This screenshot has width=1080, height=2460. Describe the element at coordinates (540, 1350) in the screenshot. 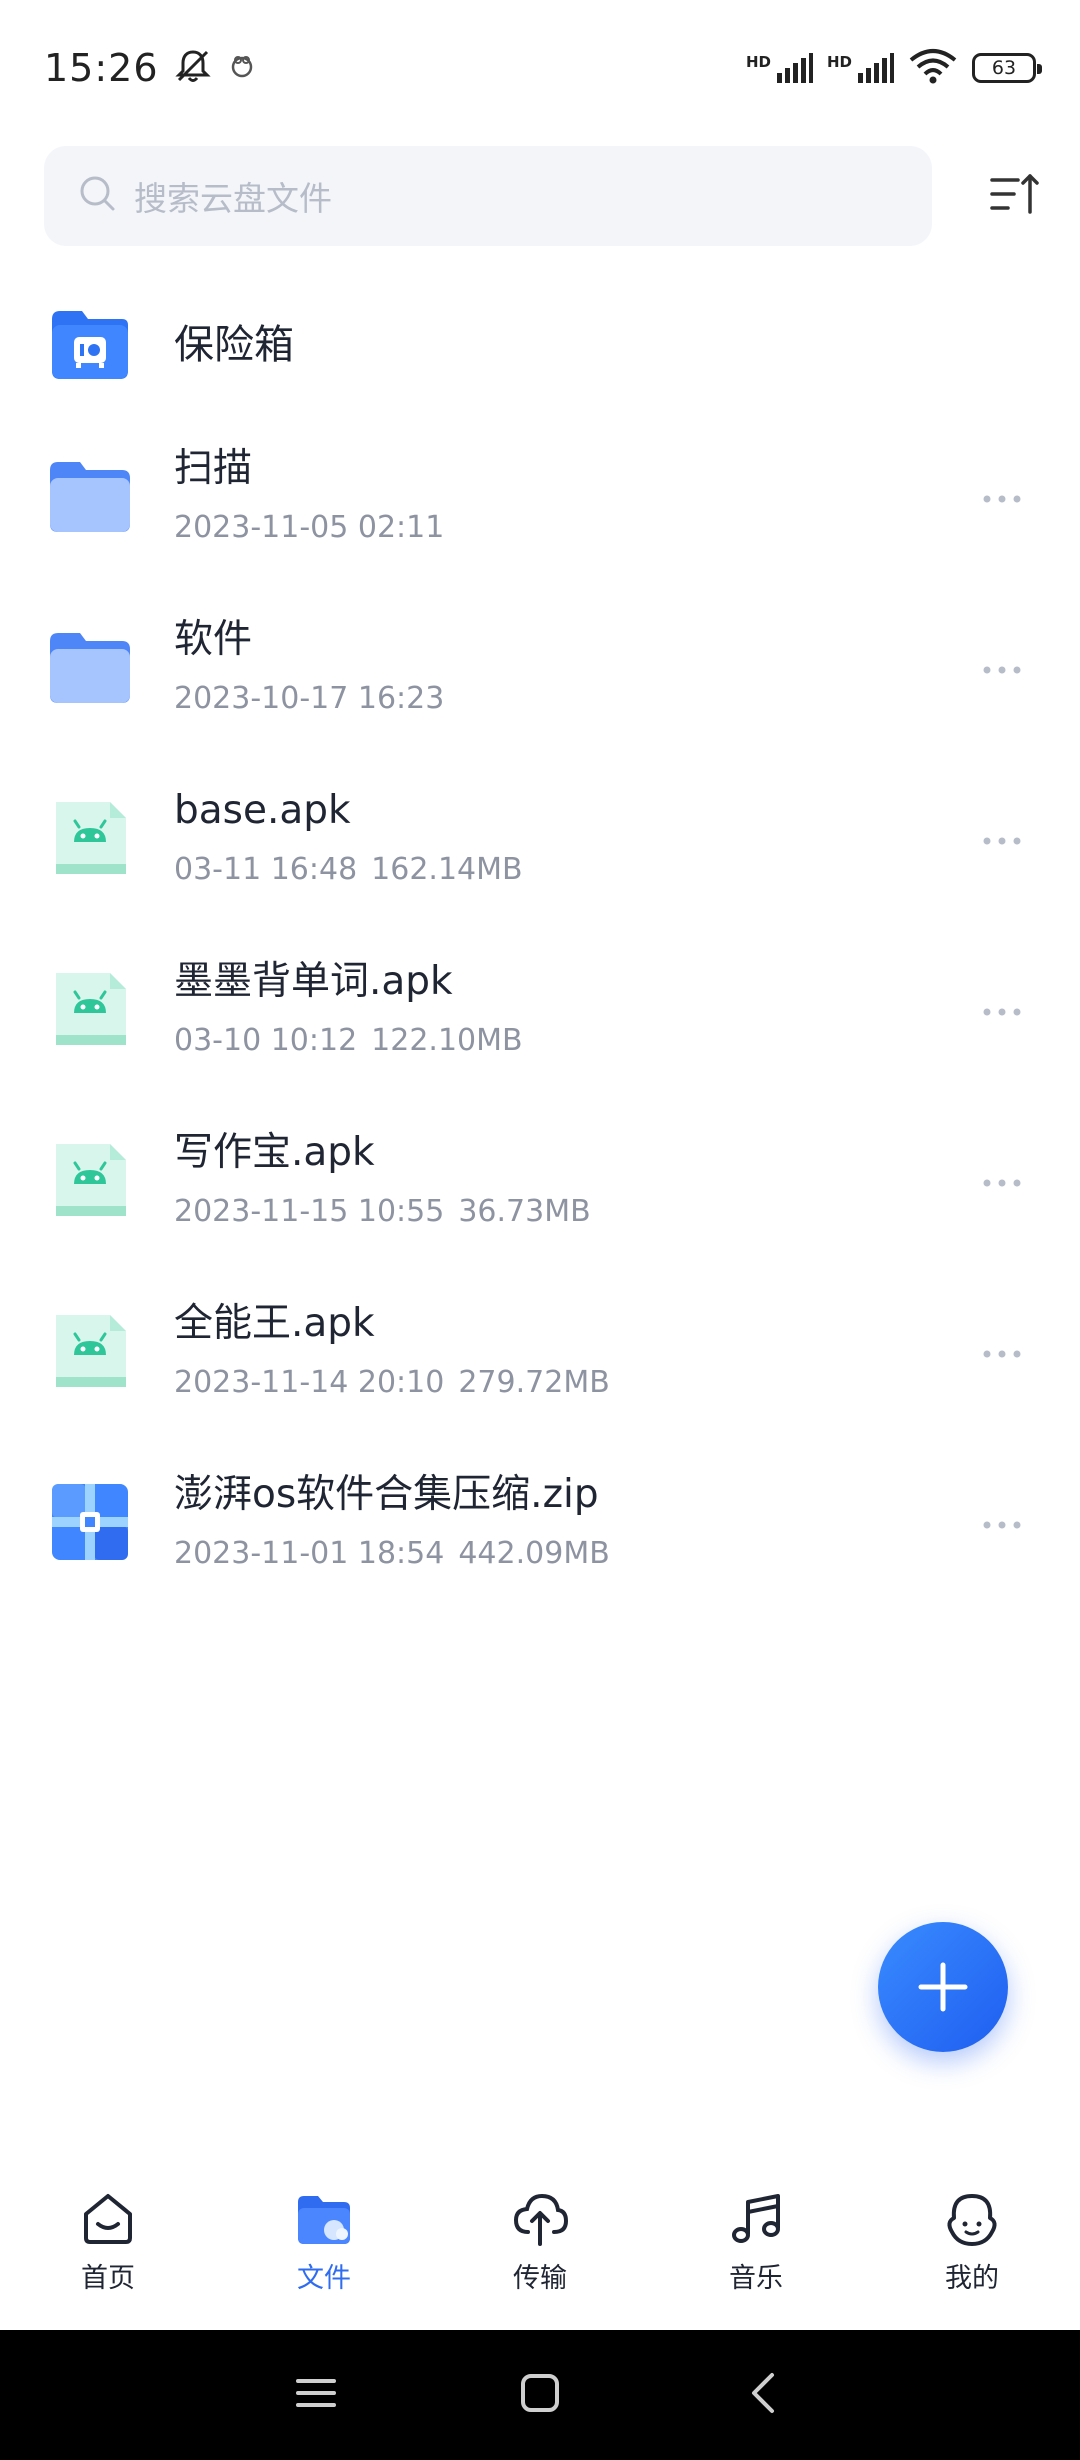

I see `list-item: 全能王.apk 2023-11-14 20:10 279.72MB` at that location.